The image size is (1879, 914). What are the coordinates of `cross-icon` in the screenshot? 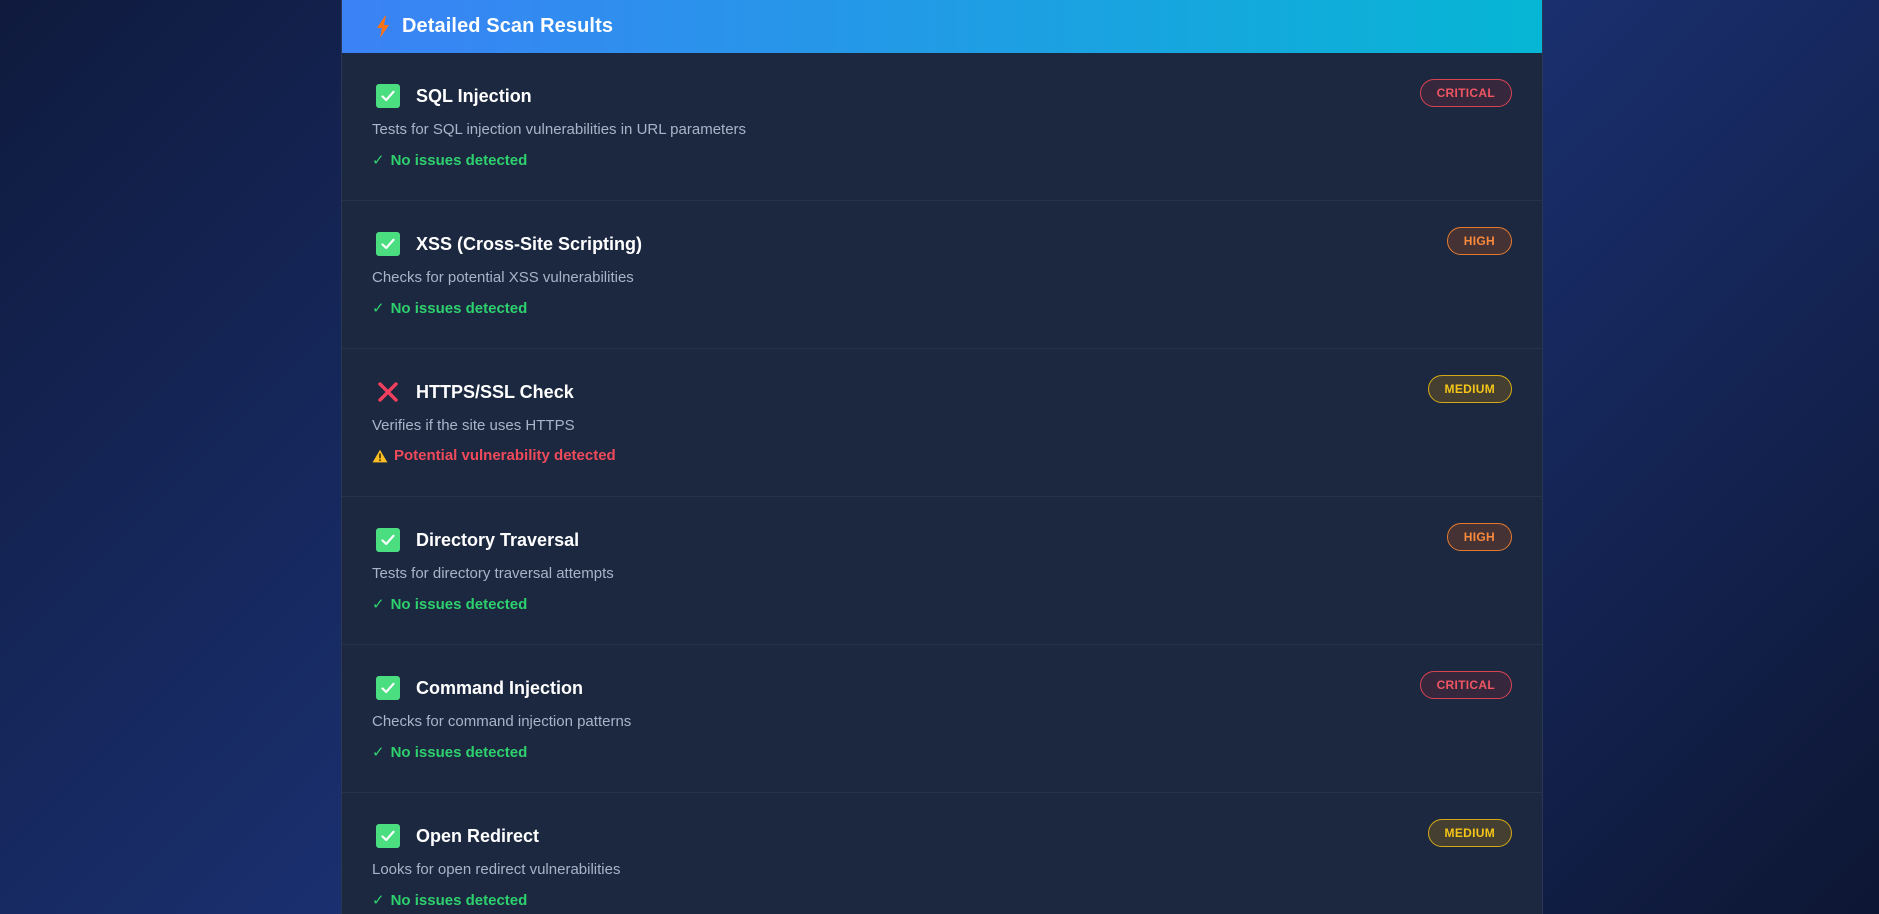 It's located at (388, 392).